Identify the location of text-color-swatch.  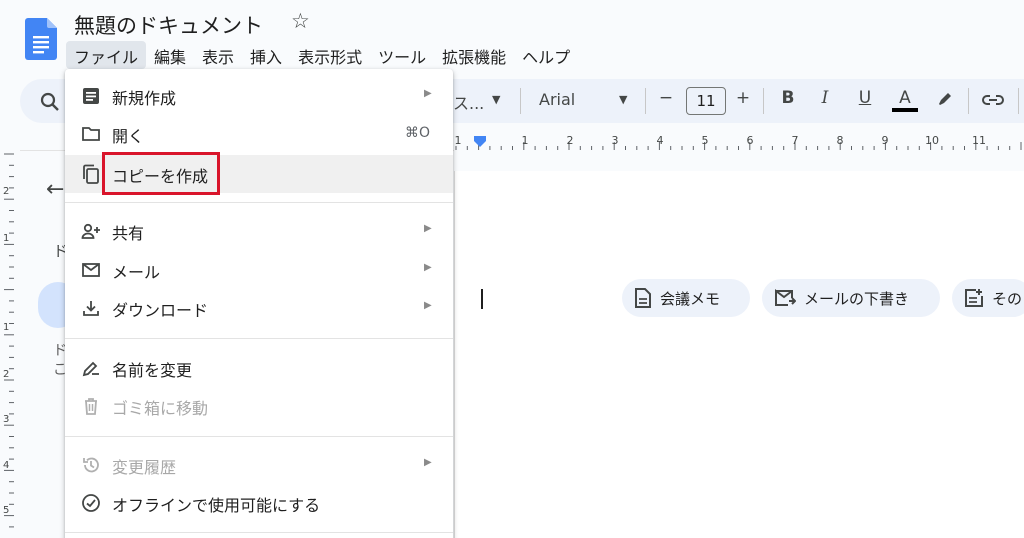
(905, 110).